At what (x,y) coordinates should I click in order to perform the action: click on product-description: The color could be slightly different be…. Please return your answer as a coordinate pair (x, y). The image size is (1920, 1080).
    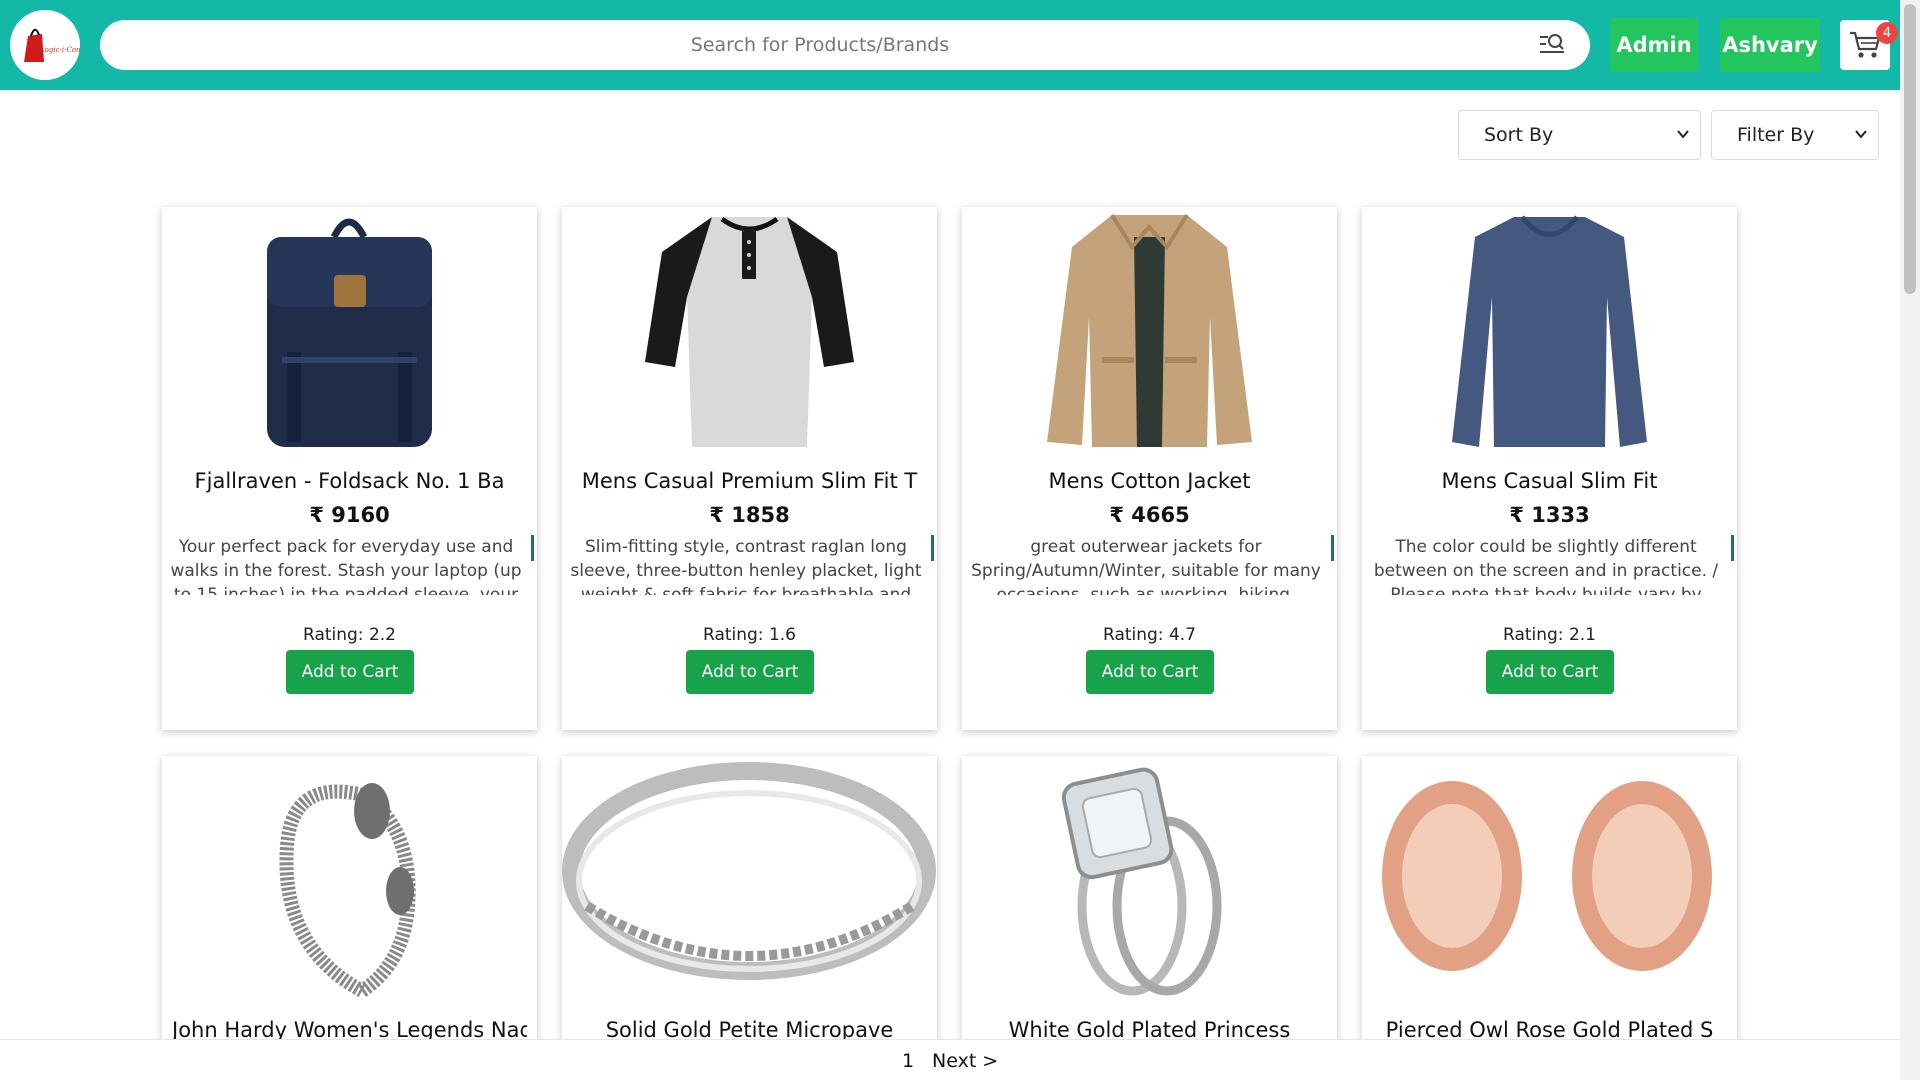
    Looking at the image, I should click on (1546, 566).